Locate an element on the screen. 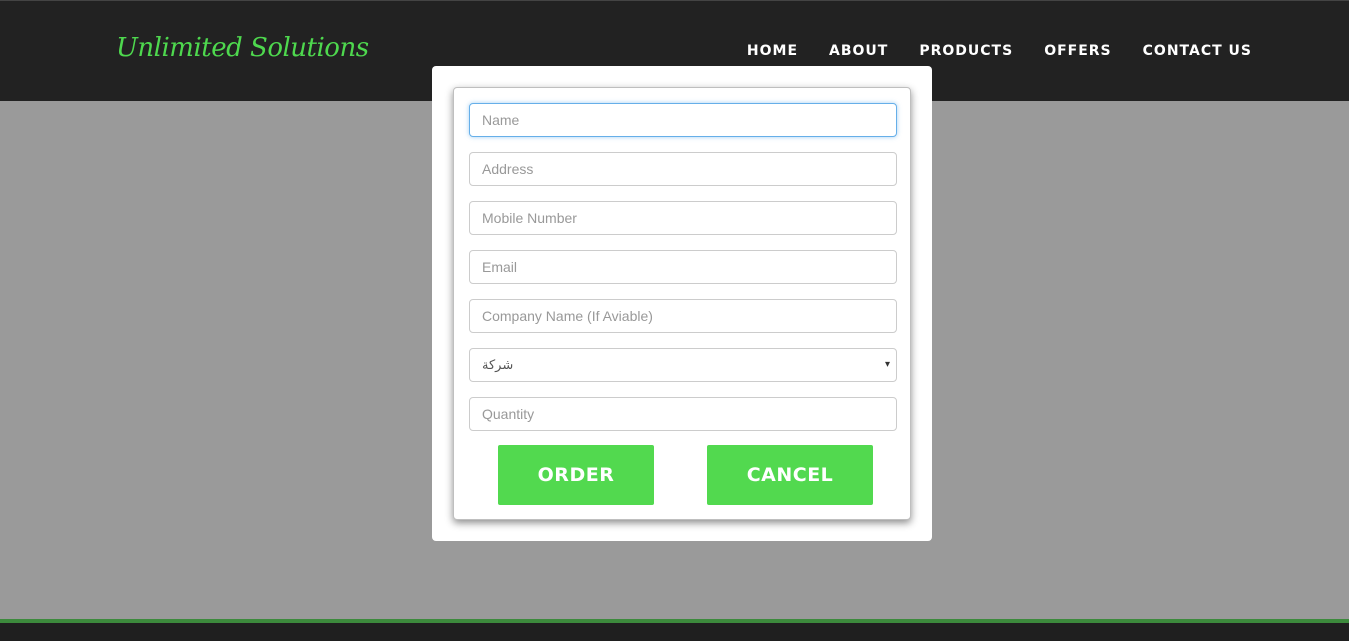 The image size is (1349, 641). chevron-down-icon: ▾ is located at coordinates (887, 364).